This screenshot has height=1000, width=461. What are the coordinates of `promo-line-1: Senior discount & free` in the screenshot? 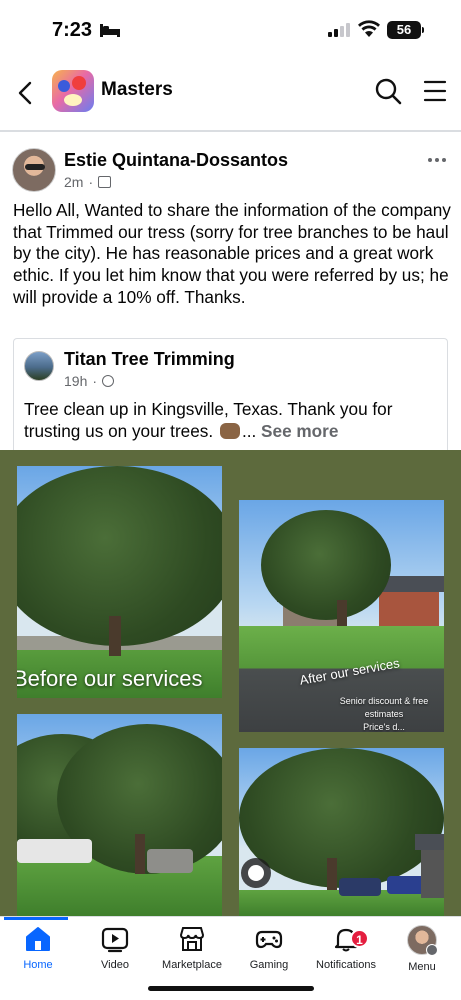 It's located at (384, 701).